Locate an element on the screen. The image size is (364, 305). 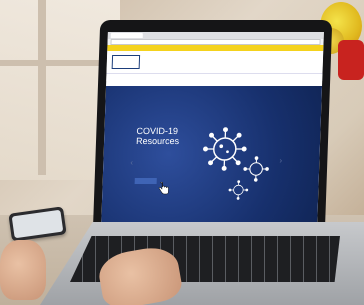
browser-tab is located at coordinates (126, 35).